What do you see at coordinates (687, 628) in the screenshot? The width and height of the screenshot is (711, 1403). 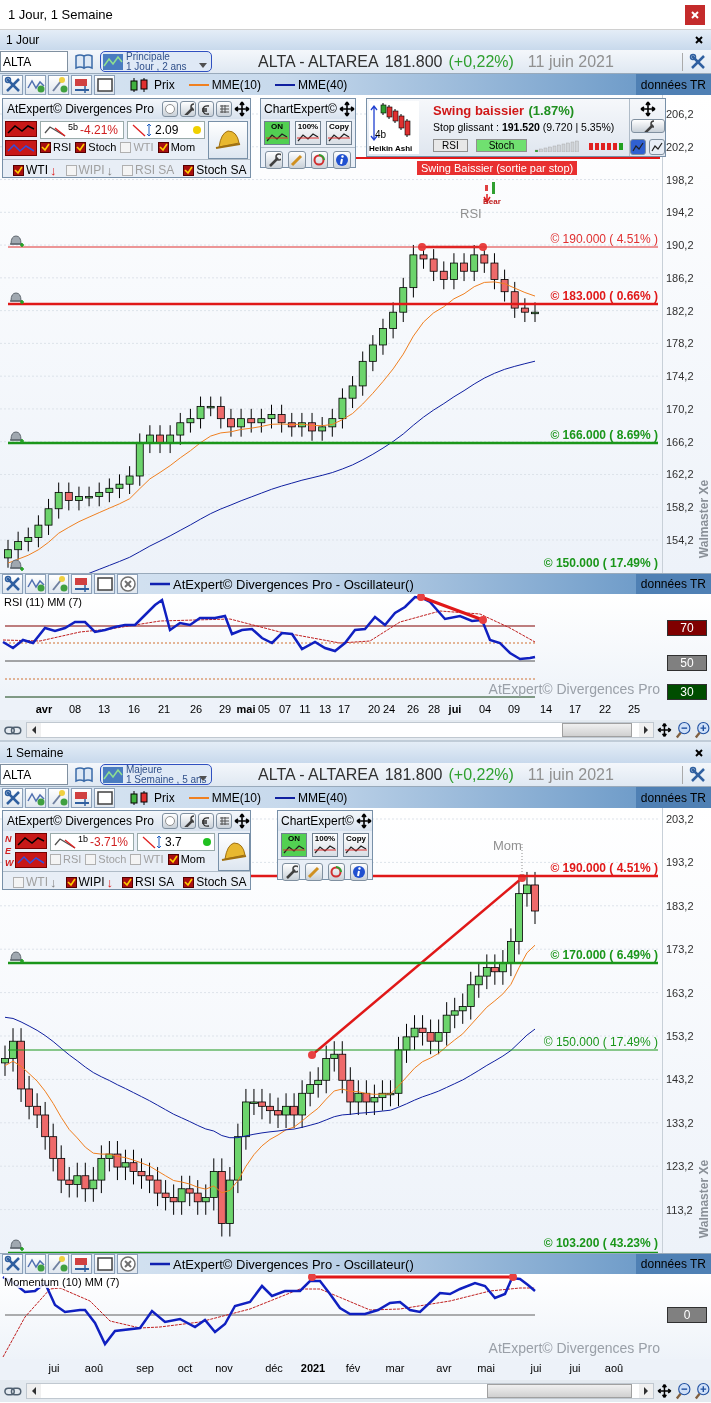 I see `level-value-box: 70` at bounding box center [687, 628].